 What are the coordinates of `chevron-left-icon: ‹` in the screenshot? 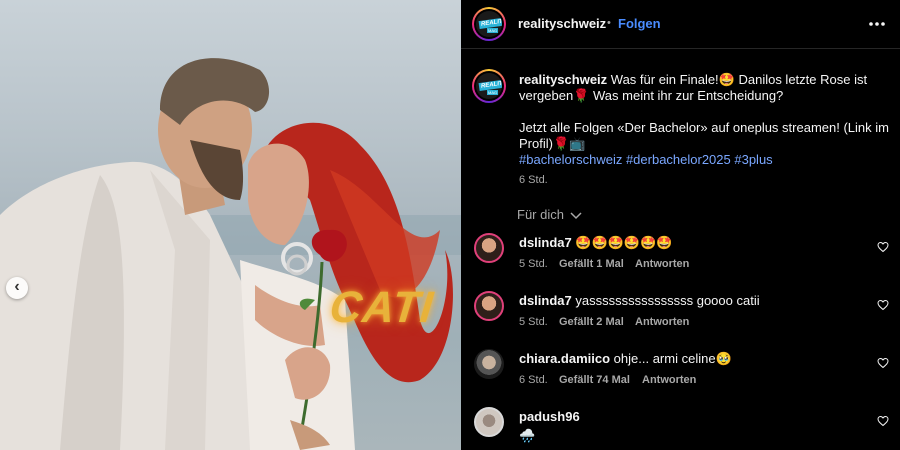 It's located at (17, 286).